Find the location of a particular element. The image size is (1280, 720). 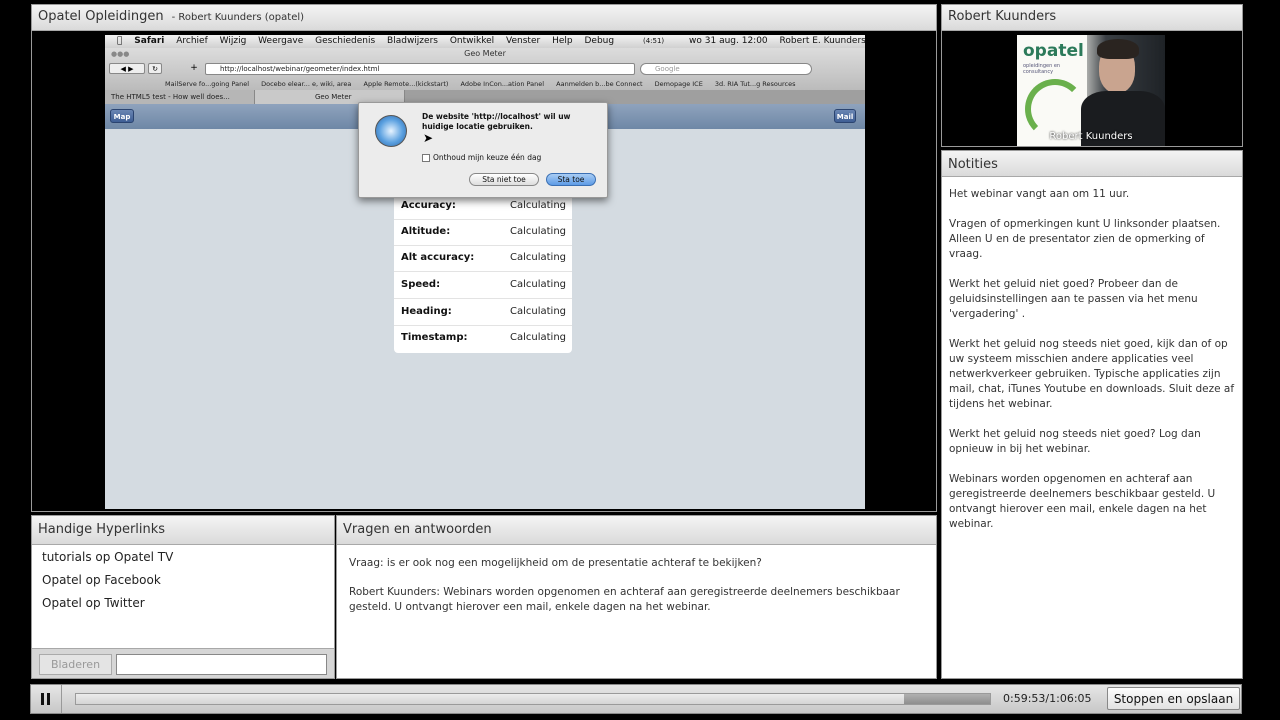

remember-checkbox is located at coordinates (426, 158).